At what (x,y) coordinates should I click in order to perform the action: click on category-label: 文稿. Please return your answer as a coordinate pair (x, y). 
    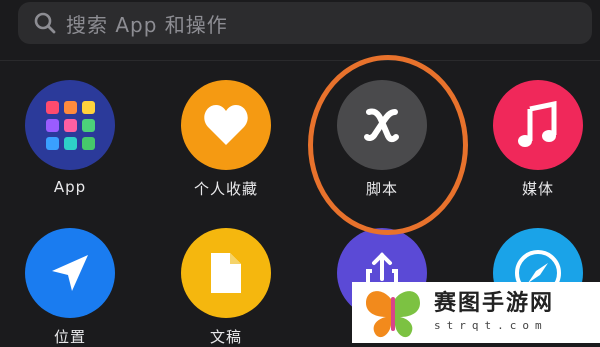
    Looking at the image, I should click on (225, 337).